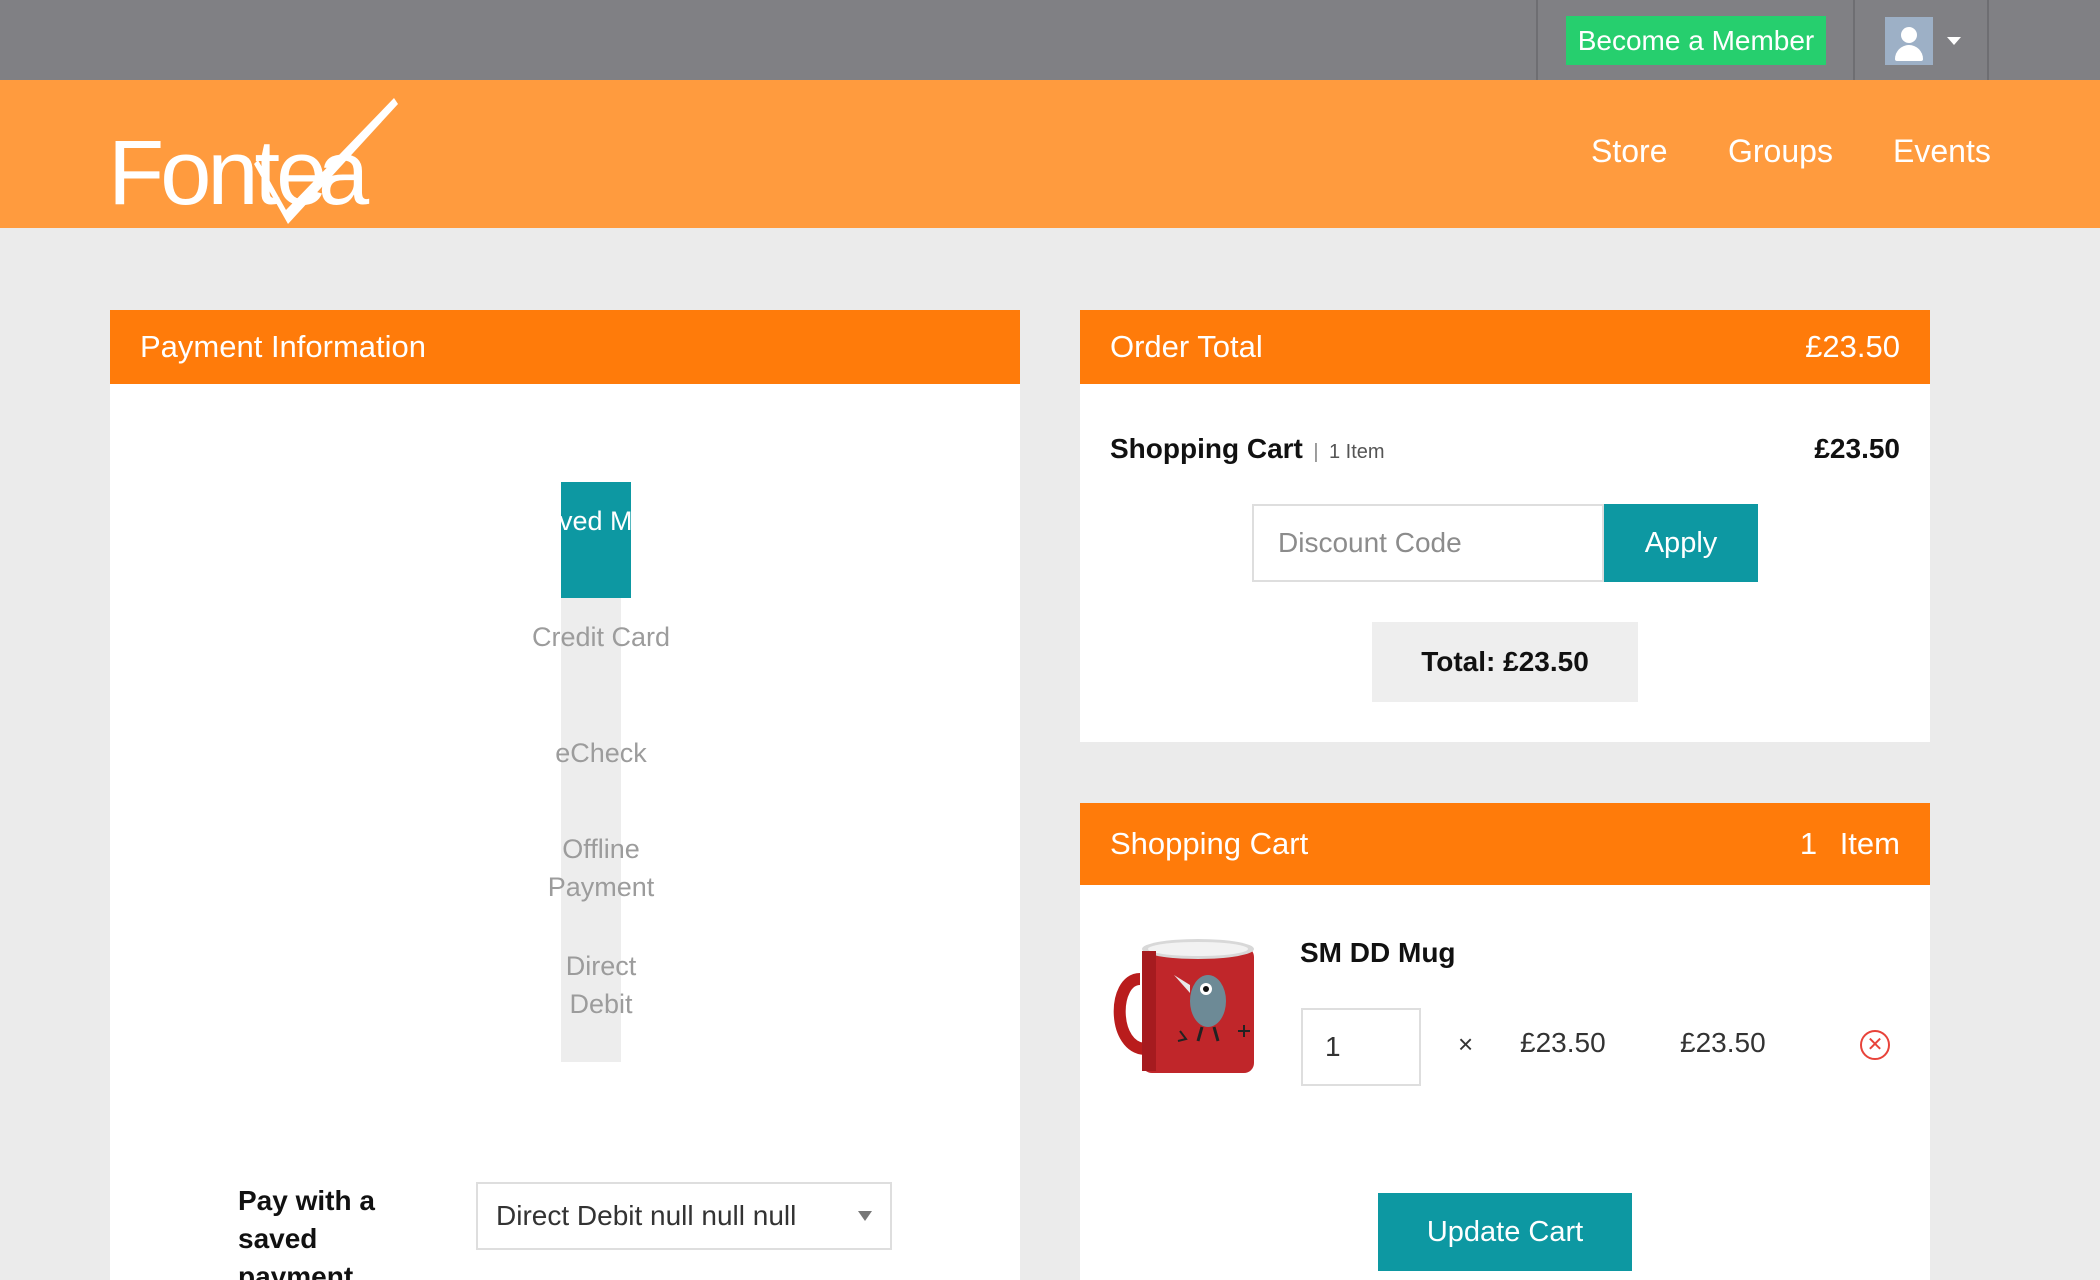  What do you see at coordinates (1505, 662) in the screenshot?
I see `order-total-box: Total: £23.50` at bounding box center [1505, 662].